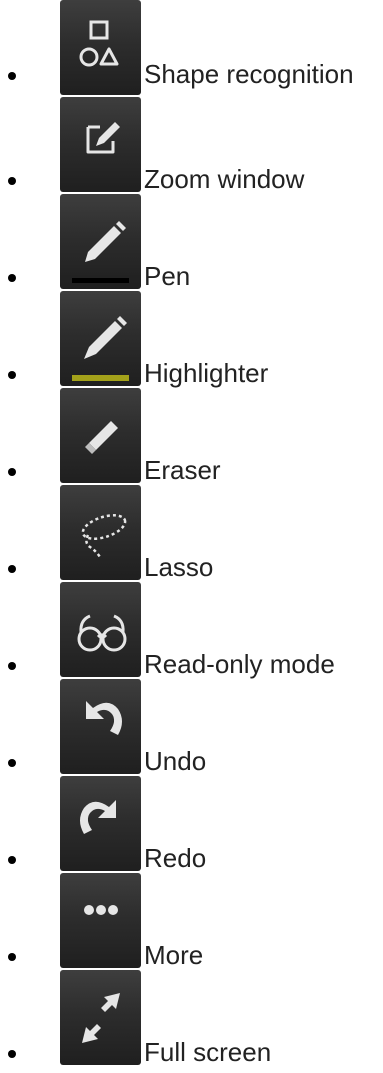 Image resolution: width=383 pixels, height=1073 pixels. Describe the element at coordinates (191, 824) in the screenshot. I see `list-item-redo: Redo` at that location.